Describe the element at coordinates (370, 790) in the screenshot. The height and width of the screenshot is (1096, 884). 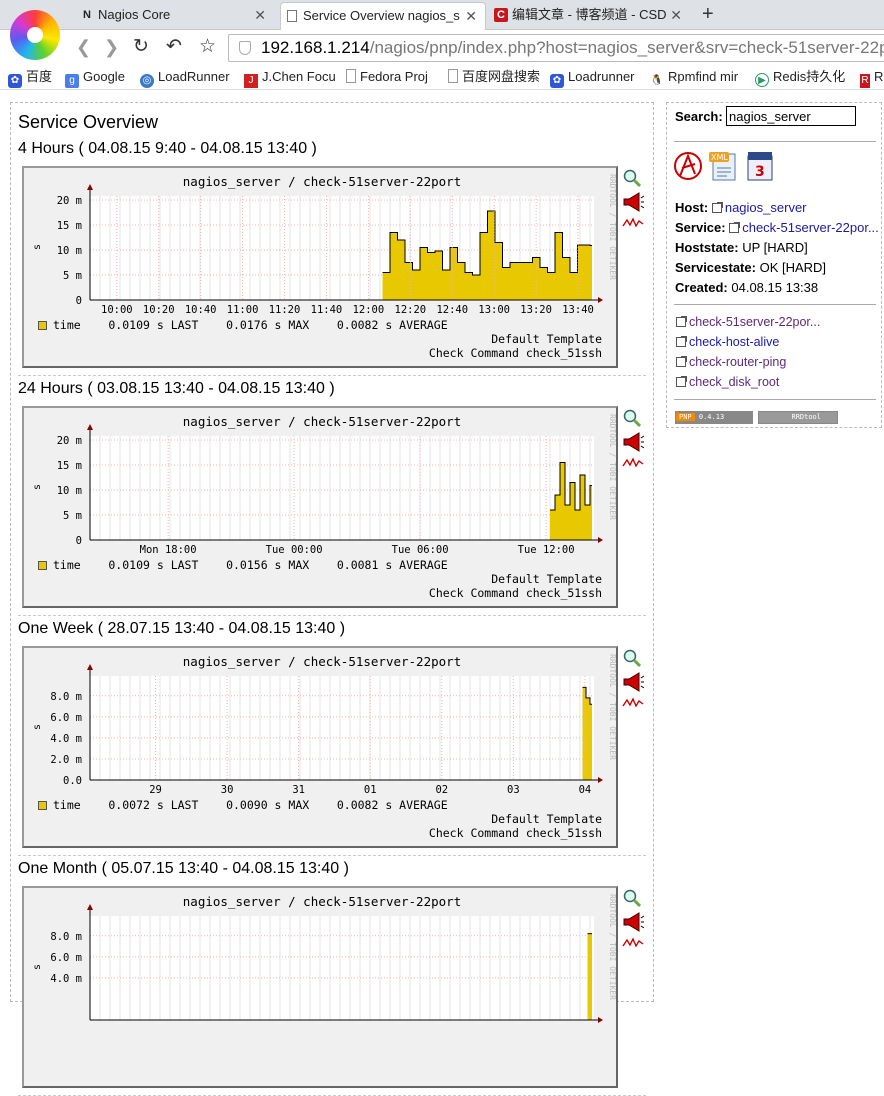
I see `x-tick-label: 01` at that location.